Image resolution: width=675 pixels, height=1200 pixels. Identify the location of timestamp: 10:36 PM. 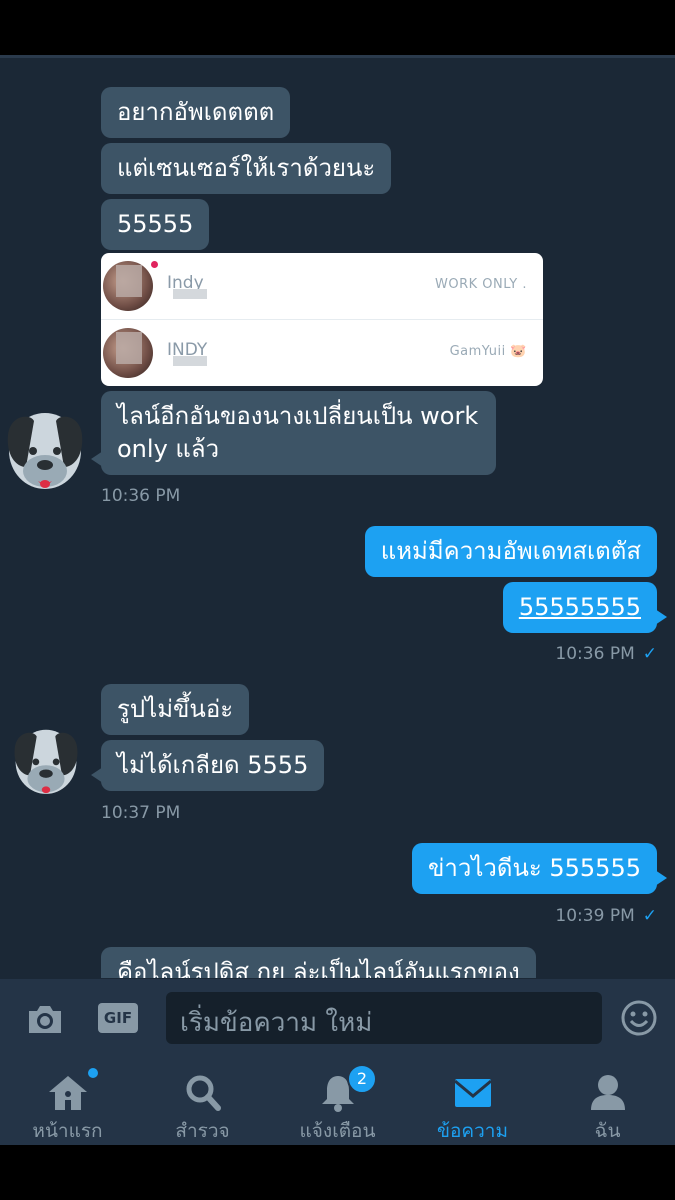
(141, 496).